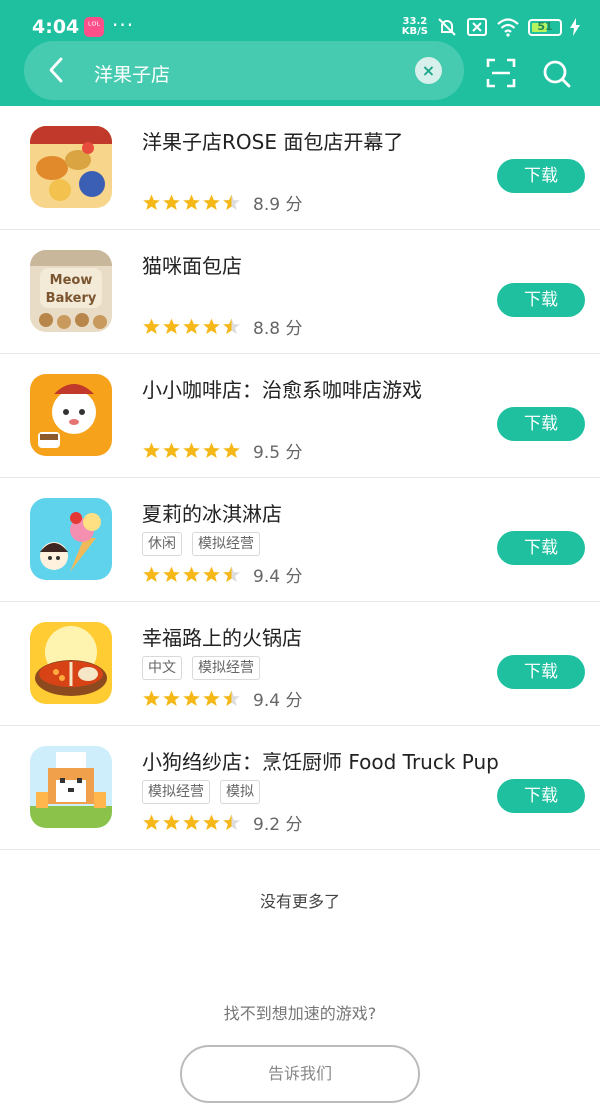 Image resolution: width=600 pixels, height=1112 pixels. Describe the element at coordinates (272, 140) in the screenshot. I see `game-title: 洋果子店ROSE 面包店开幕了` at that location.